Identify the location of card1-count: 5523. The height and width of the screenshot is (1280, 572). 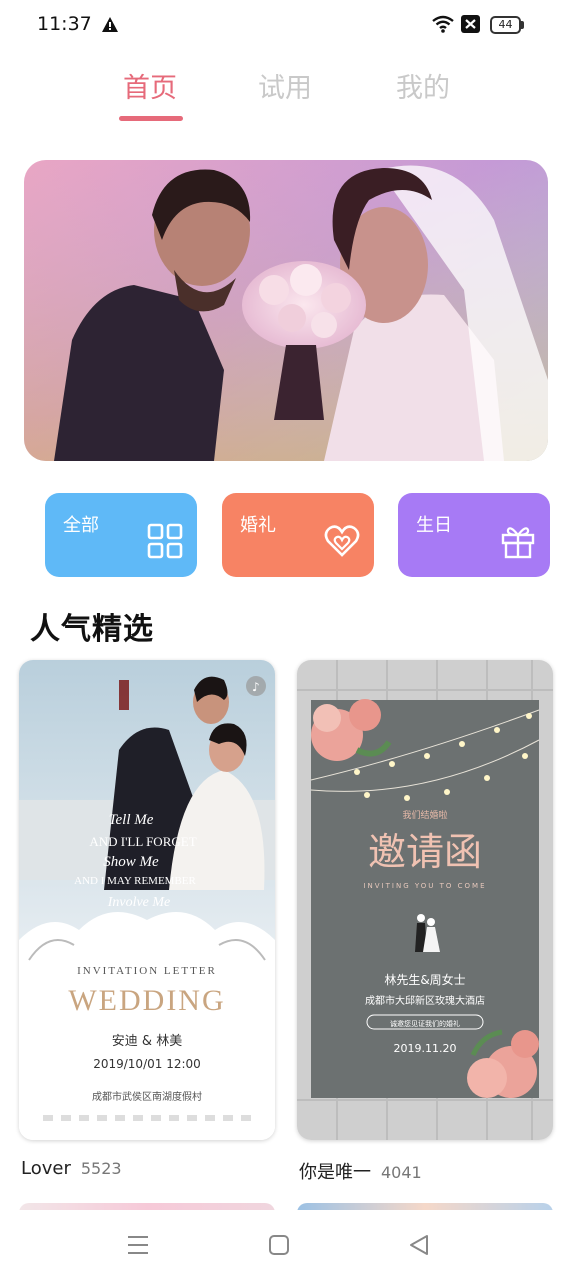
(101, 1168).